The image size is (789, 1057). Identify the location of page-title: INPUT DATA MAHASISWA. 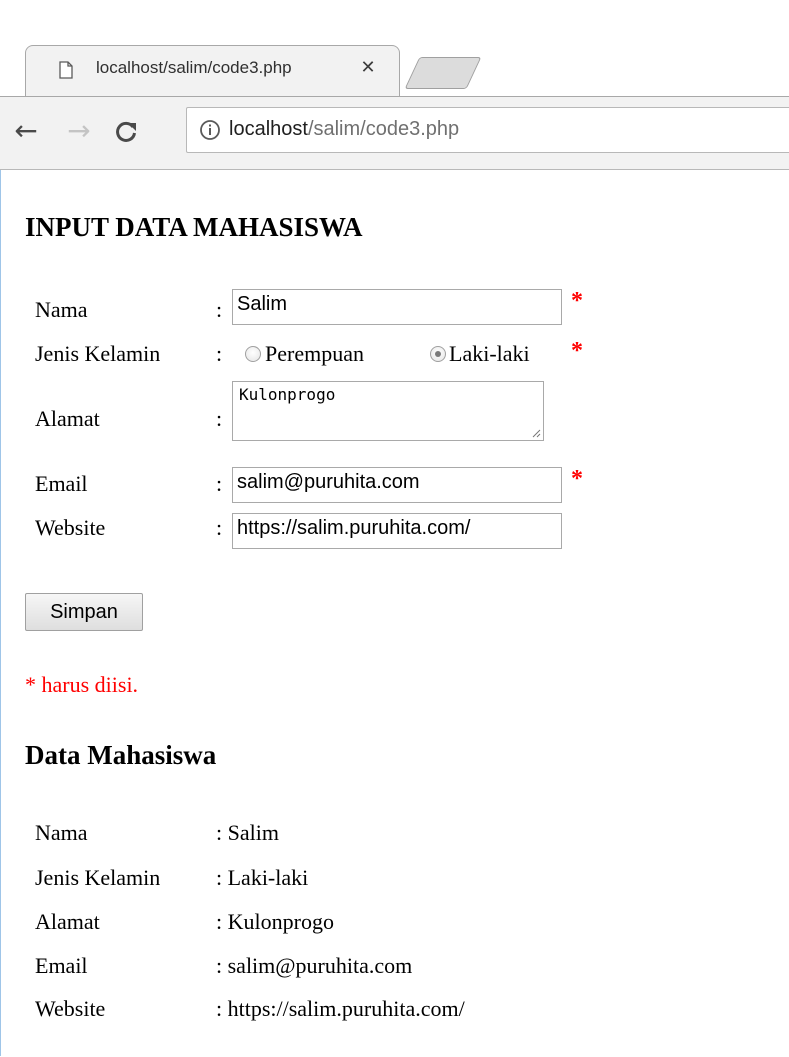
(194, 227).